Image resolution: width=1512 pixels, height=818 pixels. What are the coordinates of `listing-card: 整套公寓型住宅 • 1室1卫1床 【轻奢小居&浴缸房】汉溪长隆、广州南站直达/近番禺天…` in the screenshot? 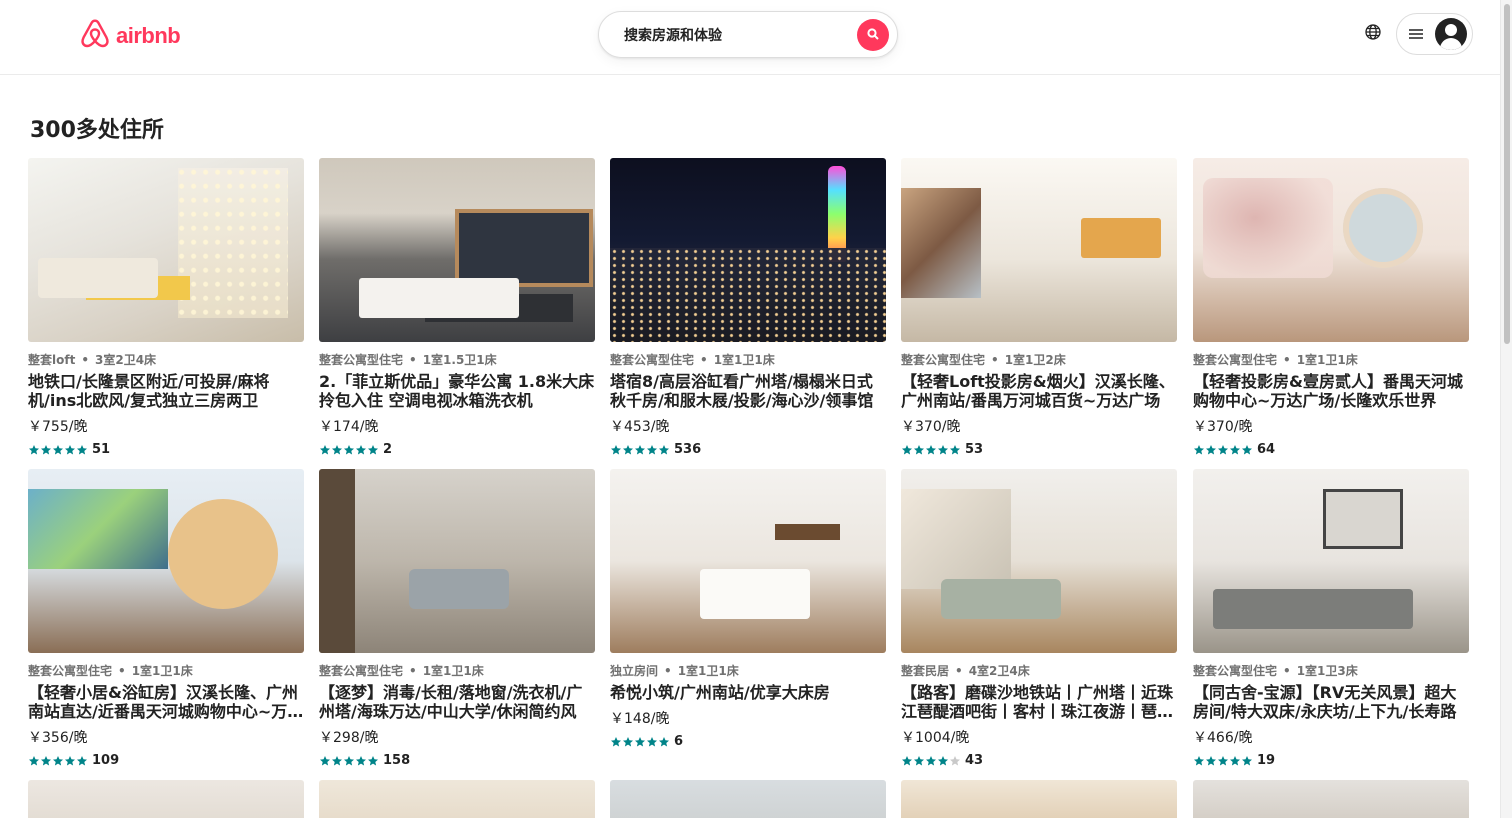 It's located at (166, 618).